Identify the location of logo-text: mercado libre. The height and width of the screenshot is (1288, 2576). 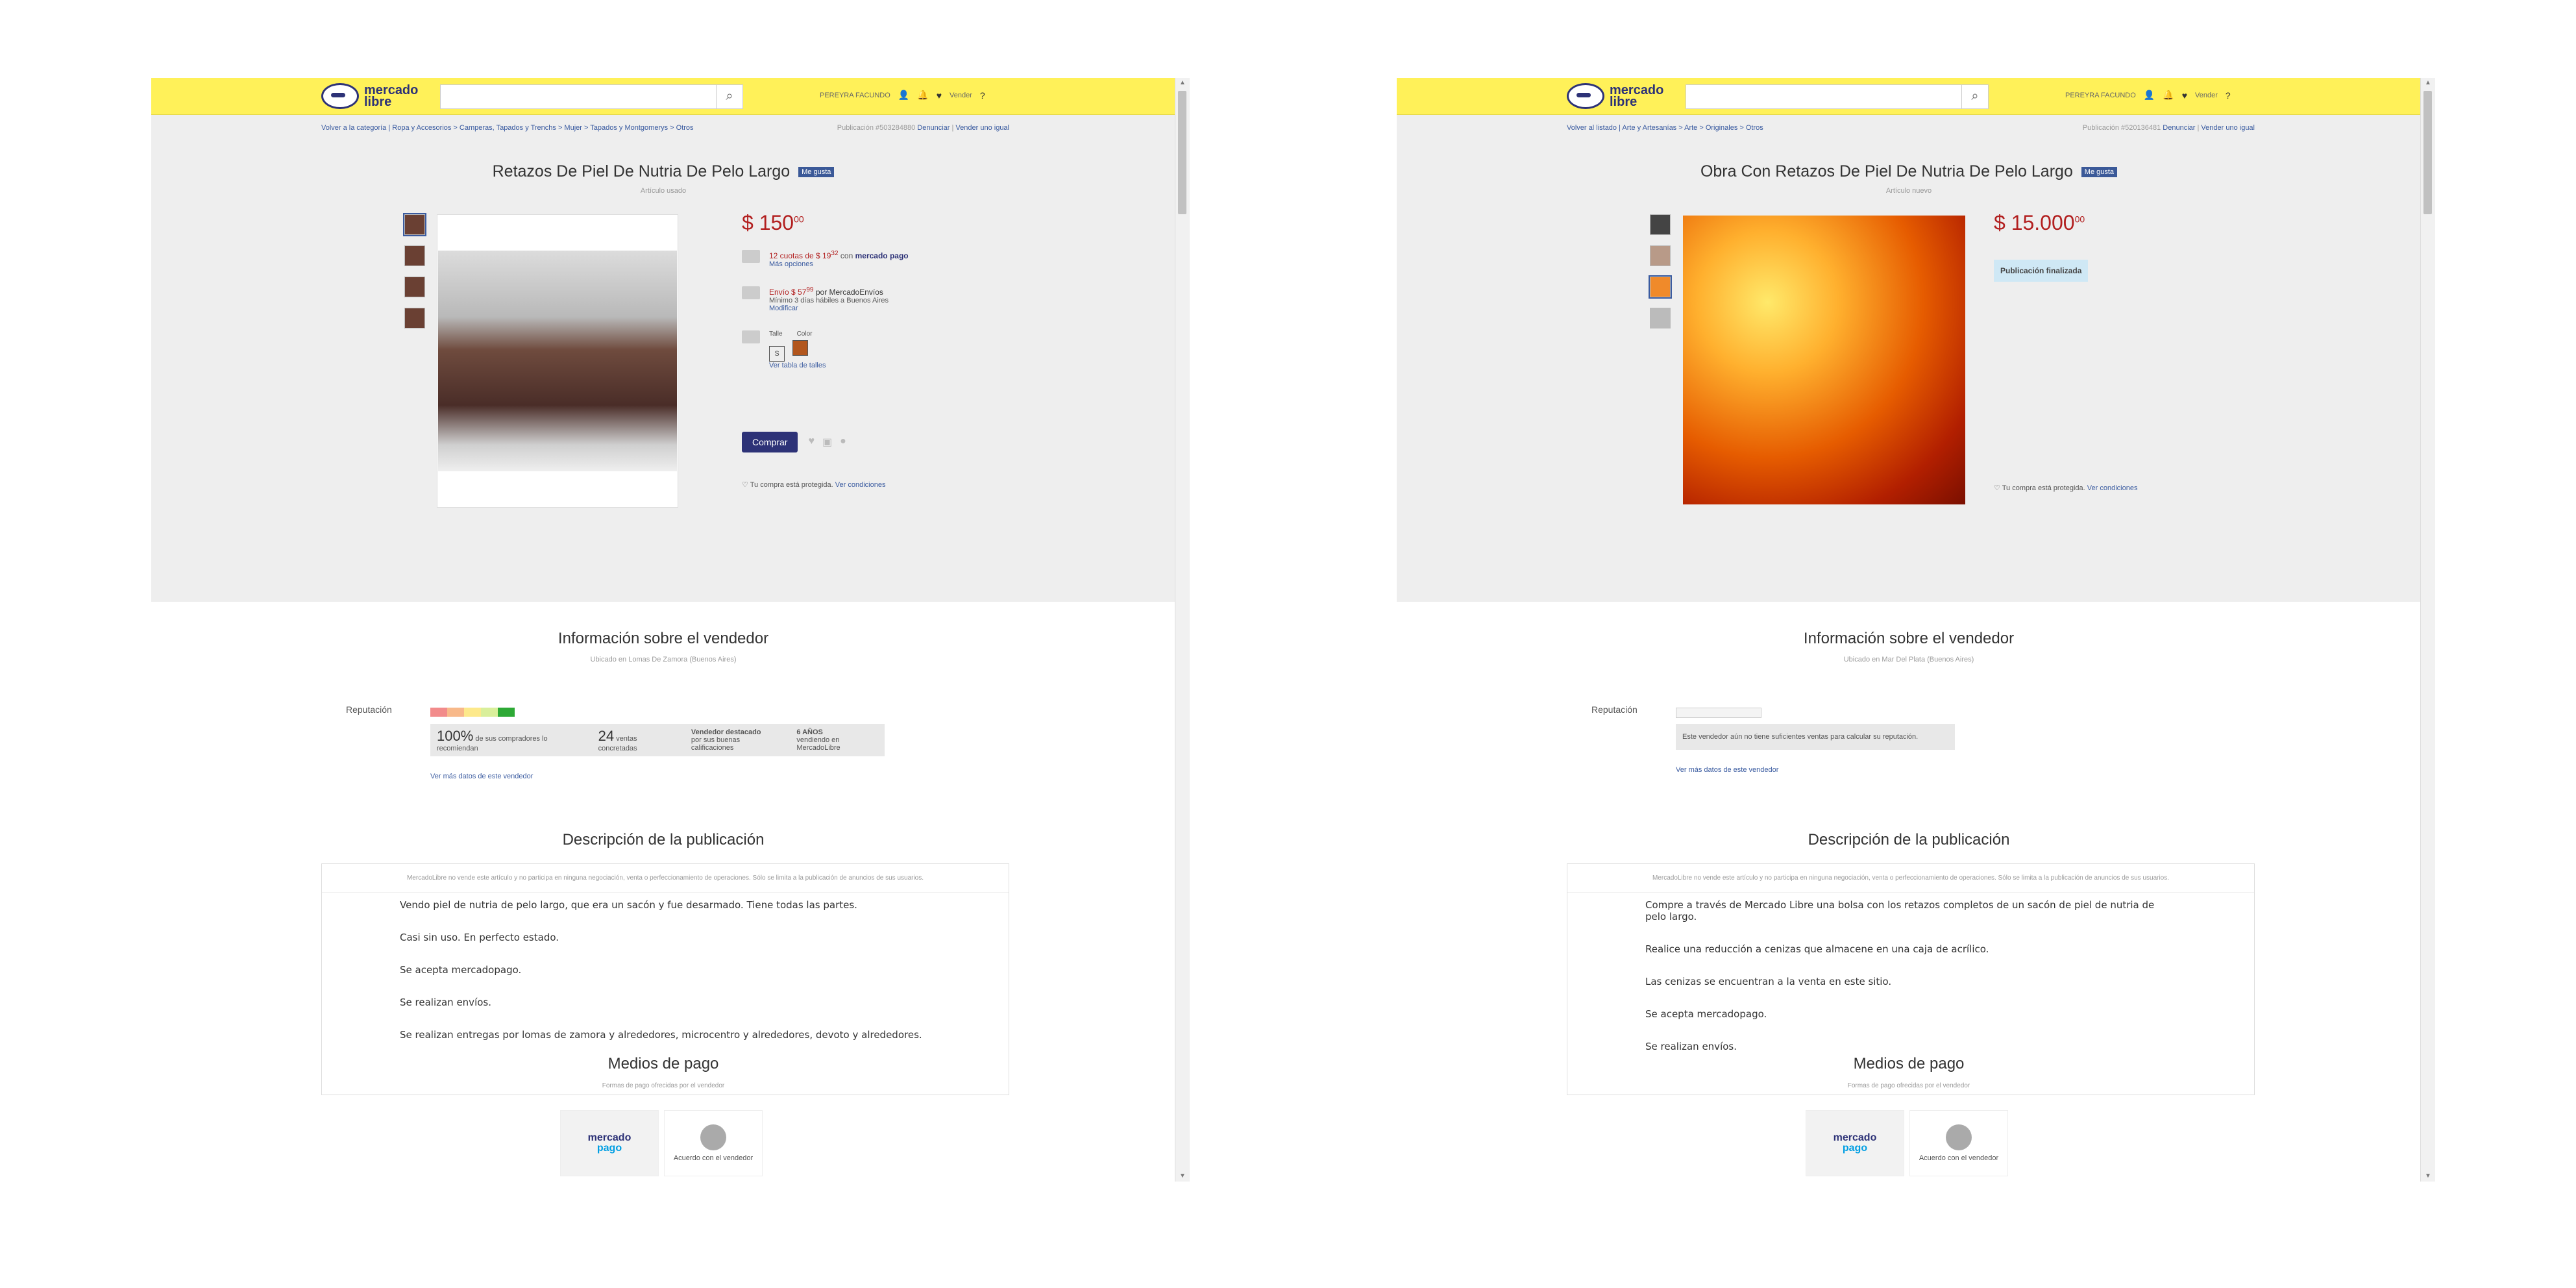
(1637, 96).